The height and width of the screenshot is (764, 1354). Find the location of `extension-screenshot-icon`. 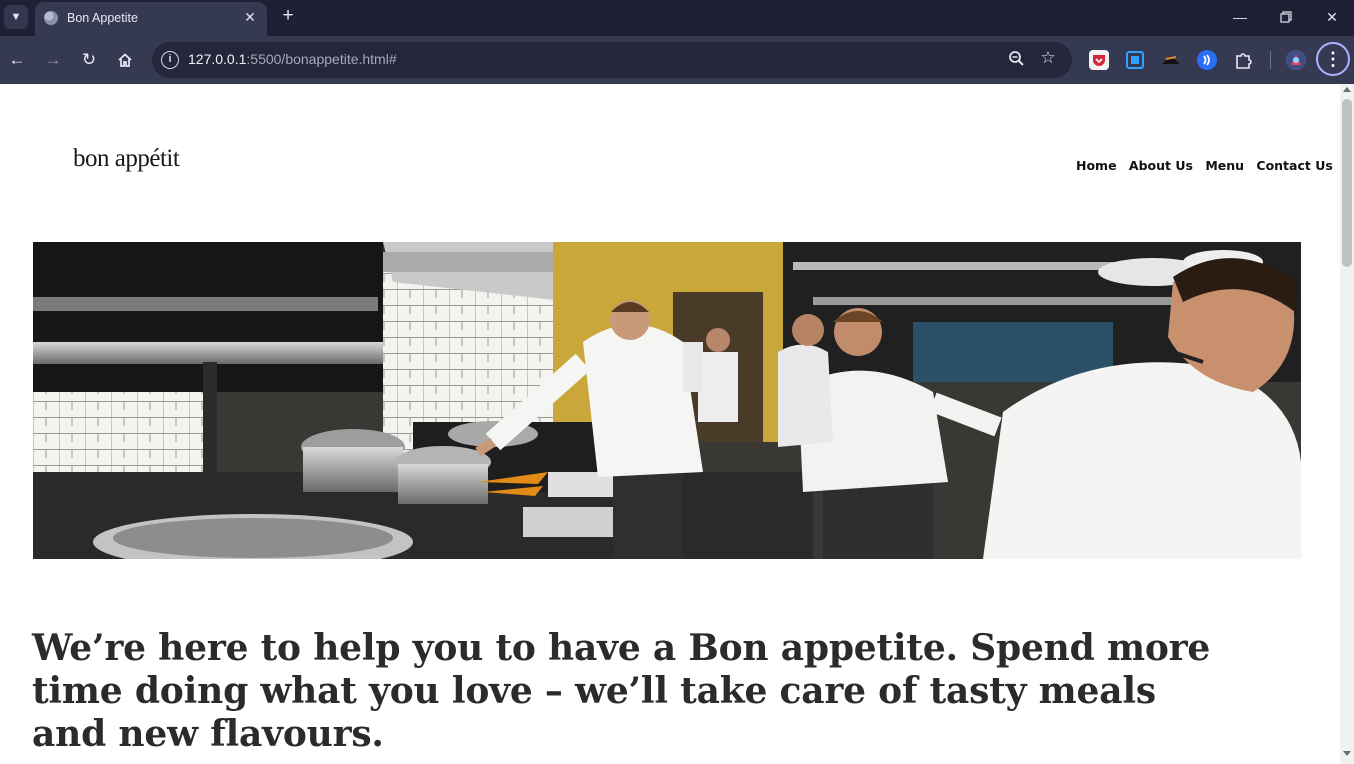

extension-screenshot-icon is located at coordinates (1135, 60).